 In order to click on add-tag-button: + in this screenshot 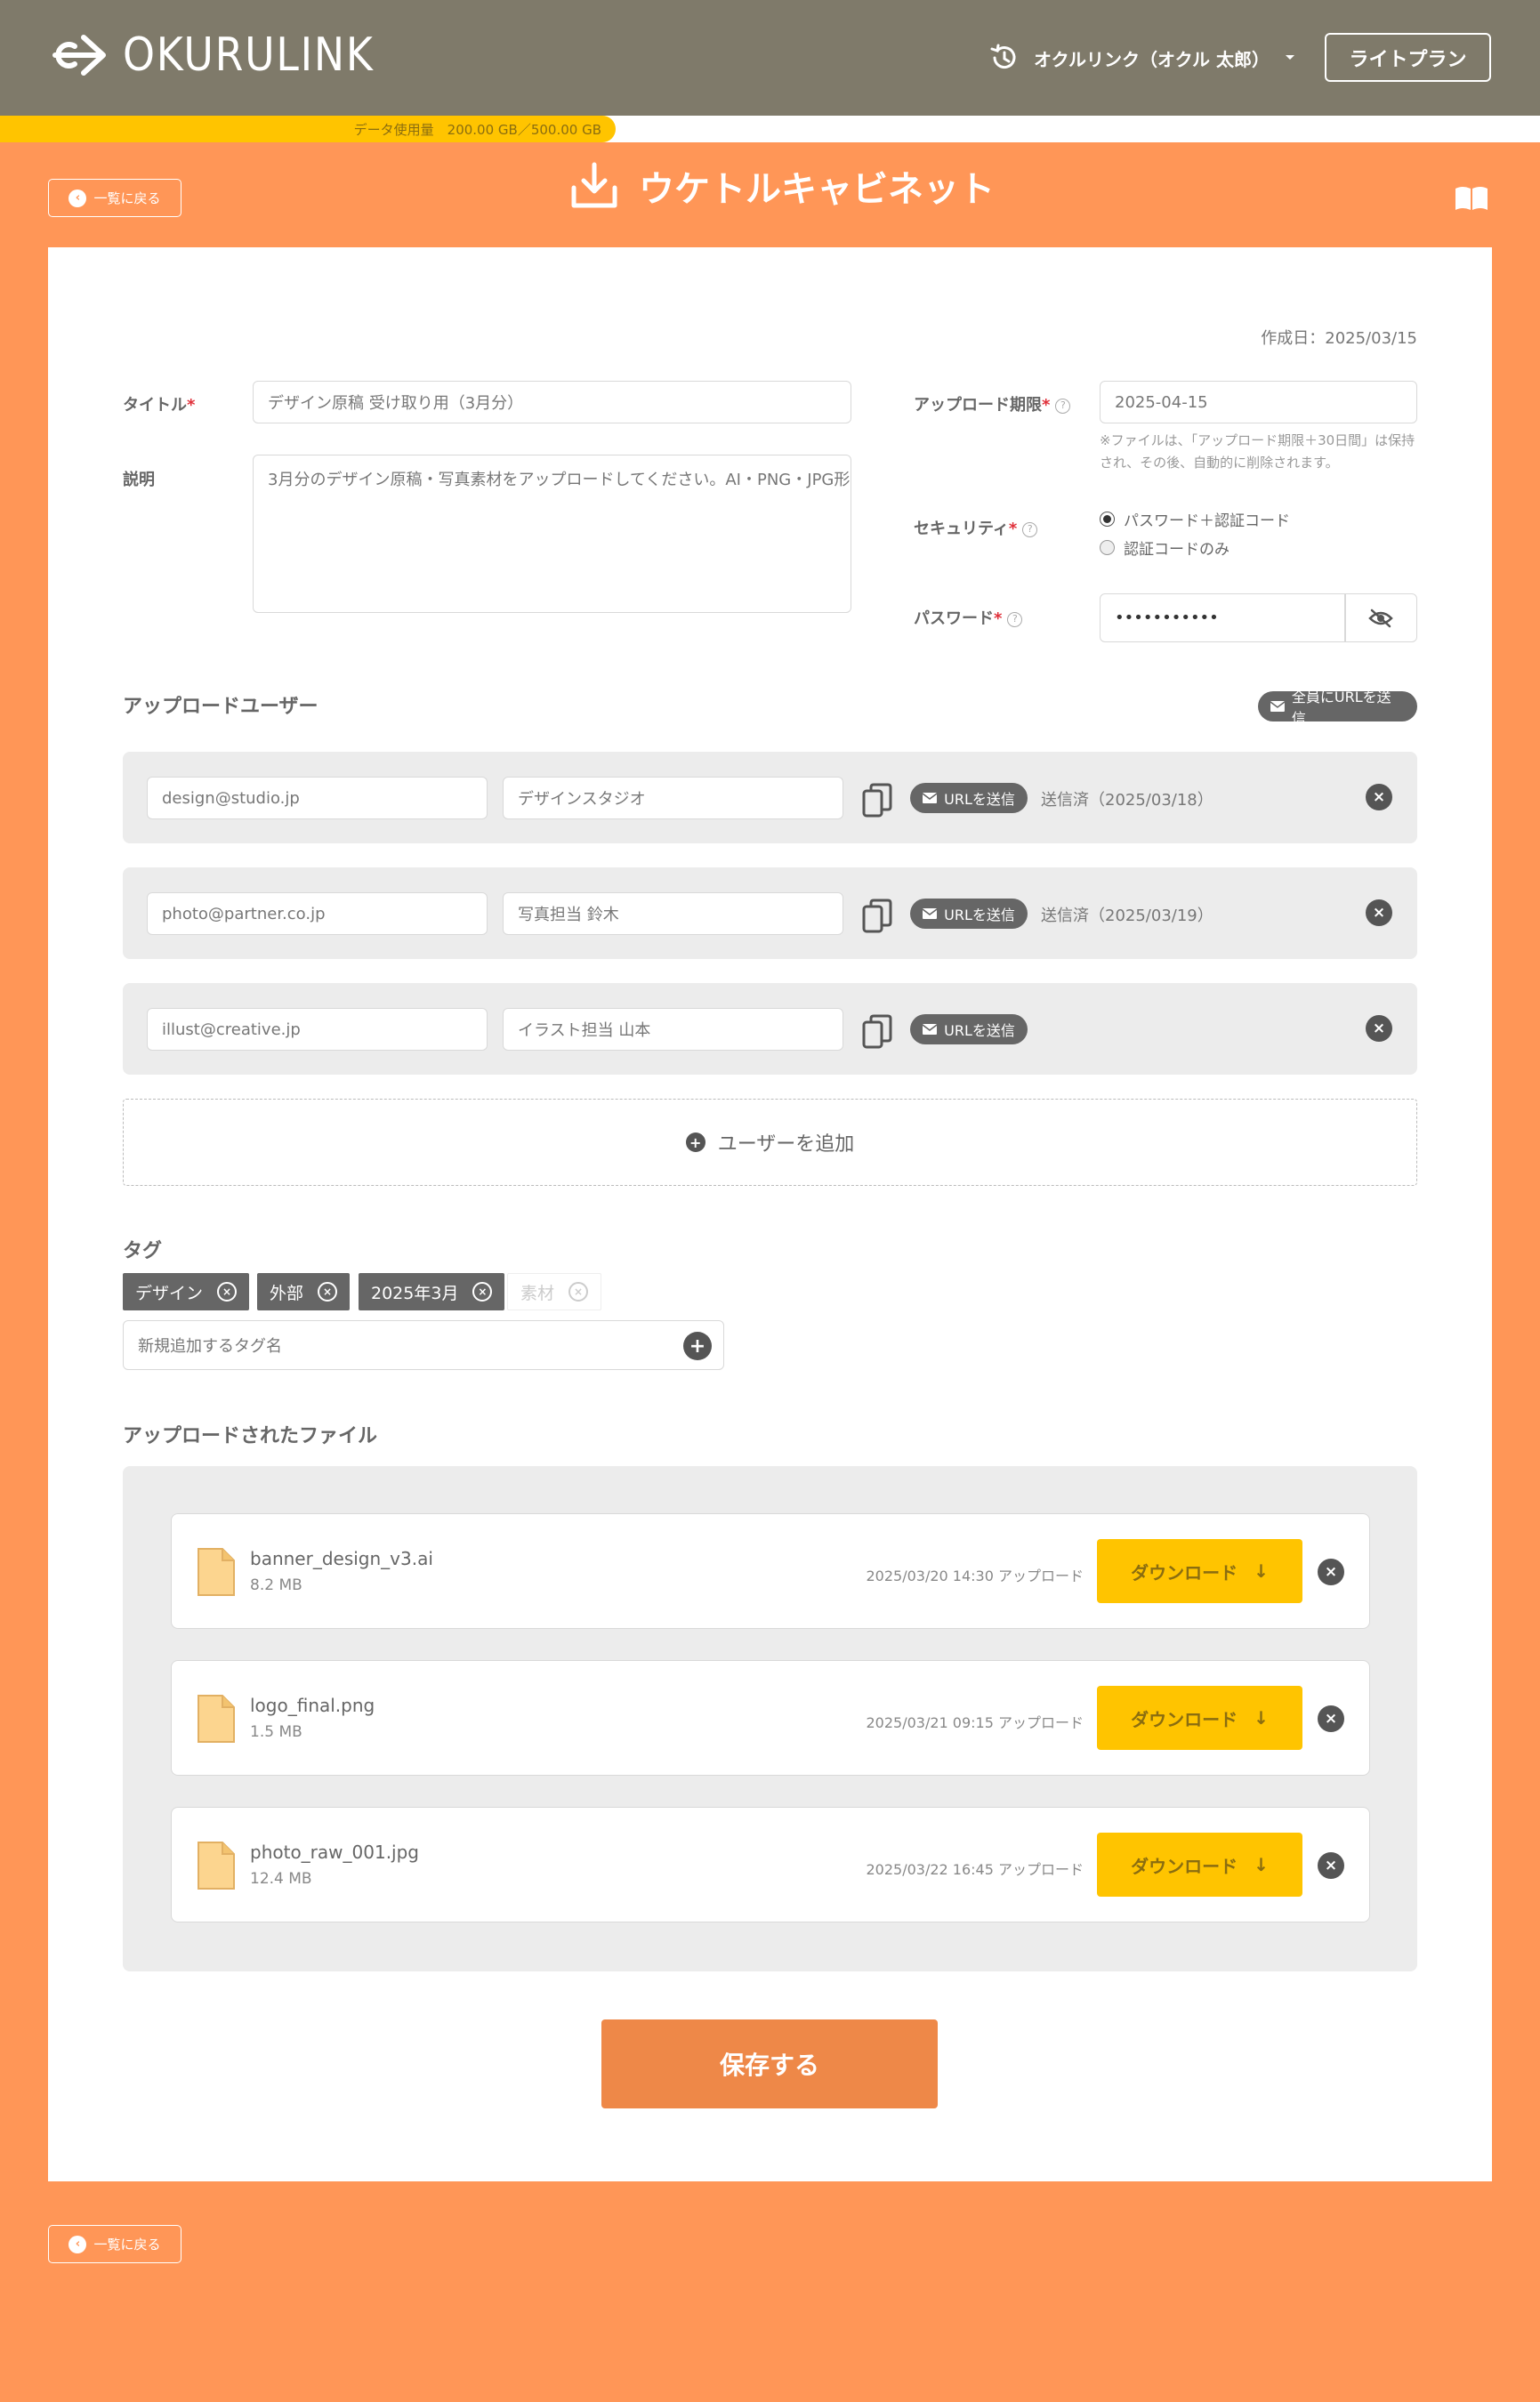, I will do `click(697, 1346)`.